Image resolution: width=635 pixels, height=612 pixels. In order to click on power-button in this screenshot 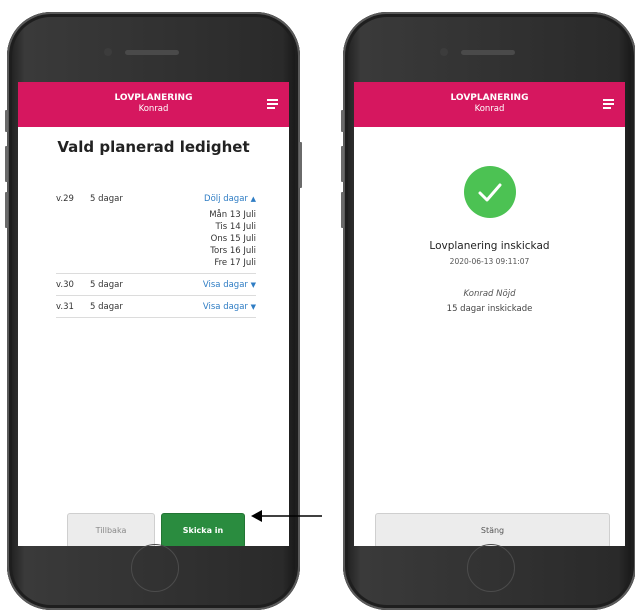, I will do `click(300, 165)`.